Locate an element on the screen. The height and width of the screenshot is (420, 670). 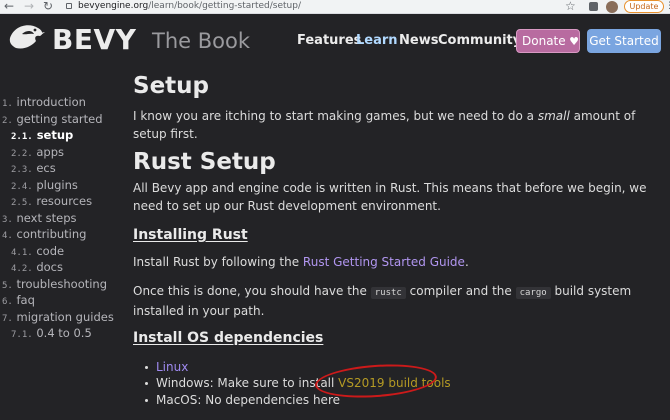
bookmark-star-icon: ☆ is located at coordinates (570, 6).